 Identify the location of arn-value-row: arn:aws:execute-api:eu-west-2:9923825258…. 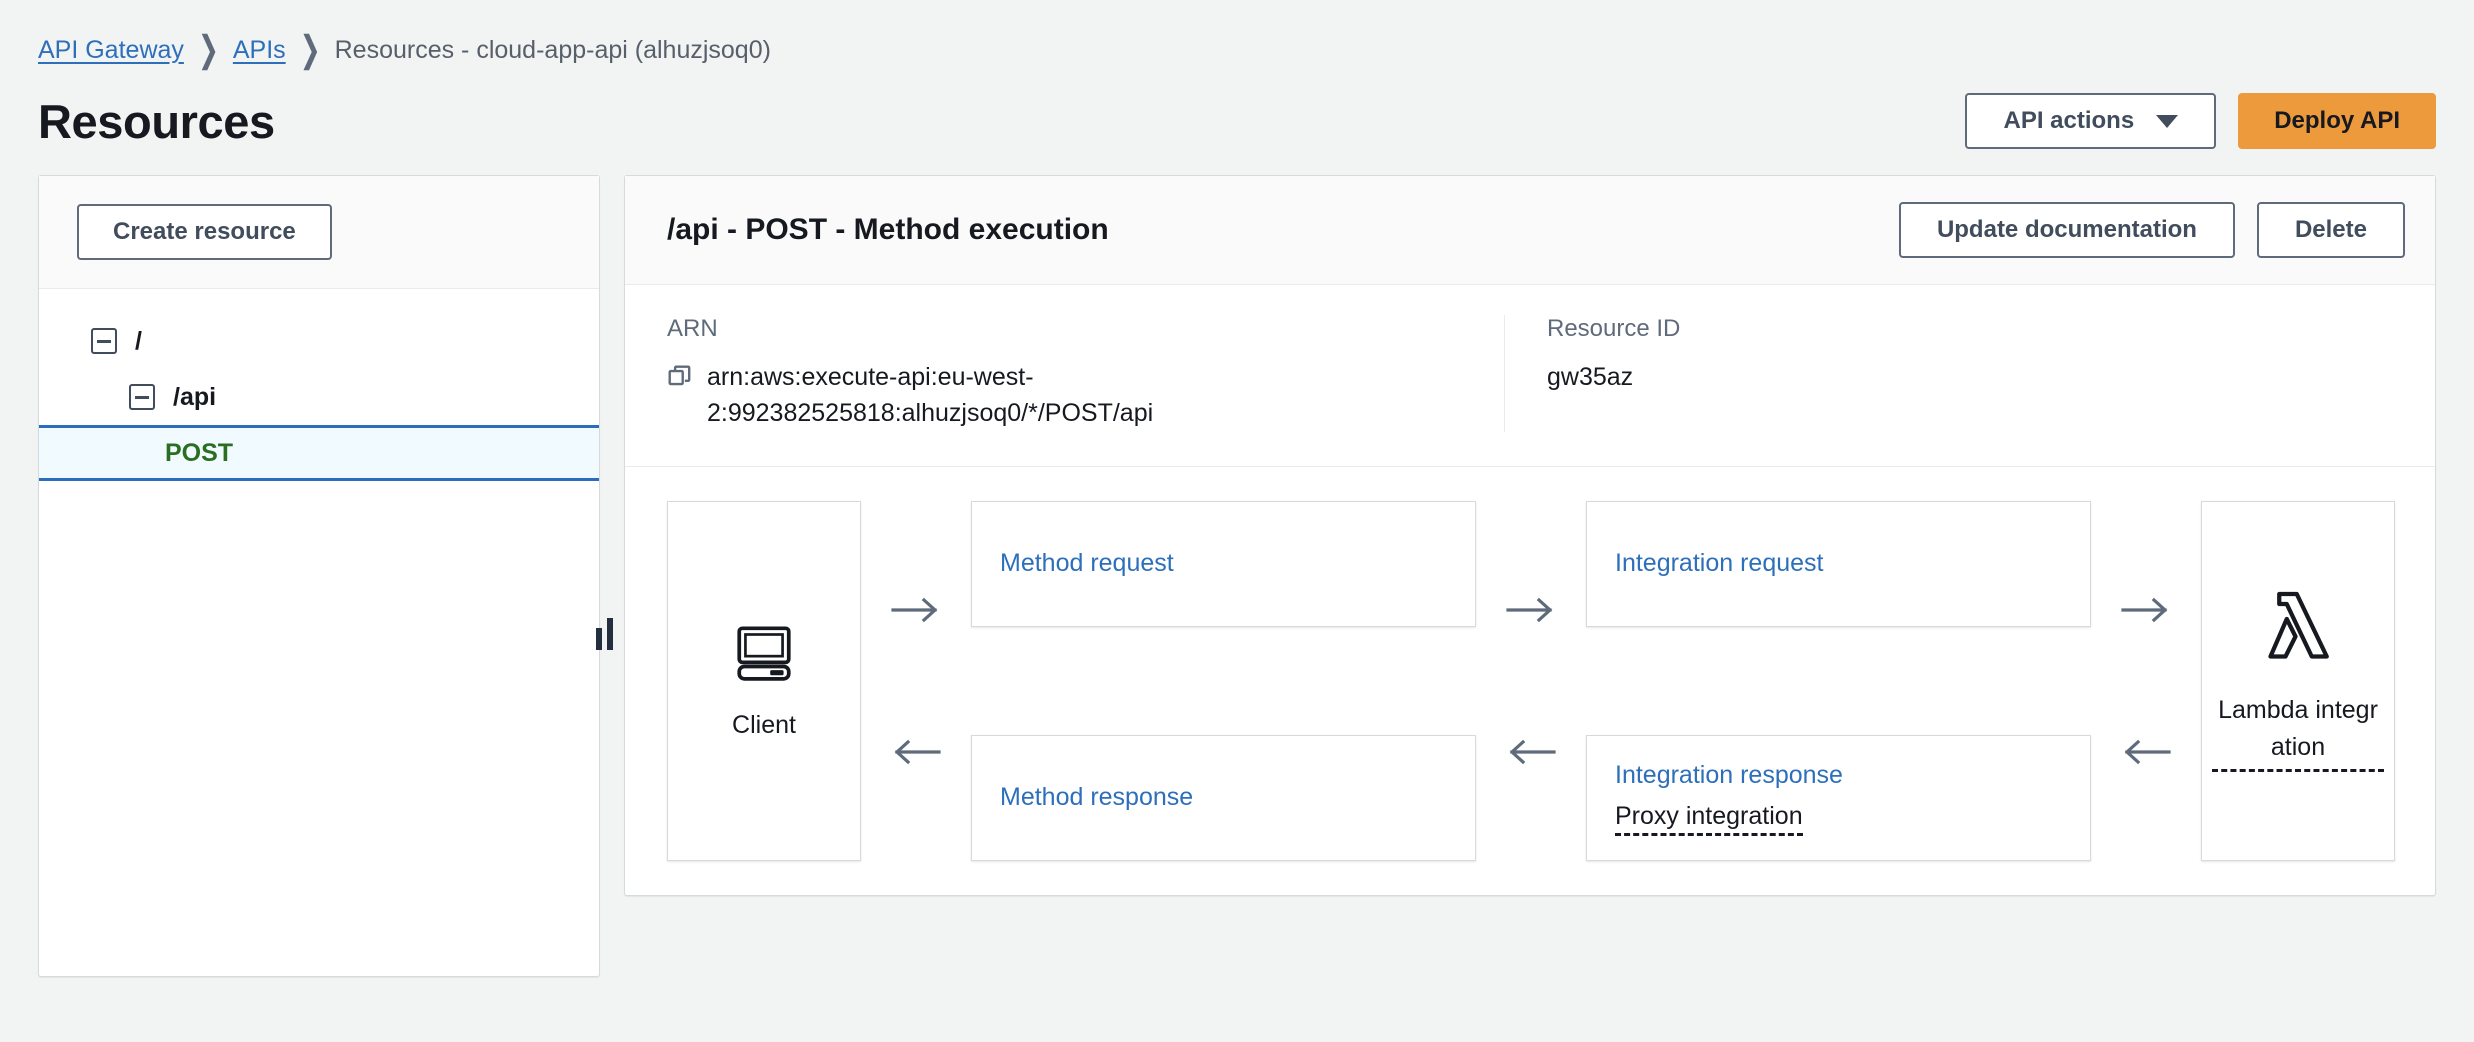
(1064, 395).